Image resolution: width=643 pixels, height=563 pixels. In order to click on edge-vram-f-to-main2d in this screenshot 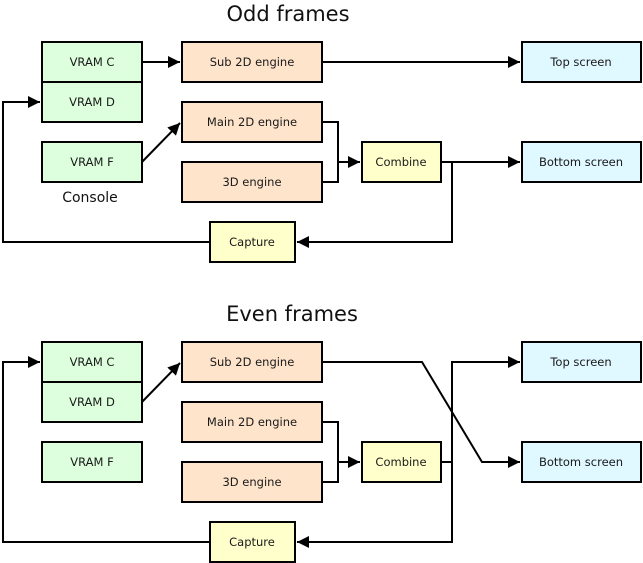, I will do `click(161, 142)`.